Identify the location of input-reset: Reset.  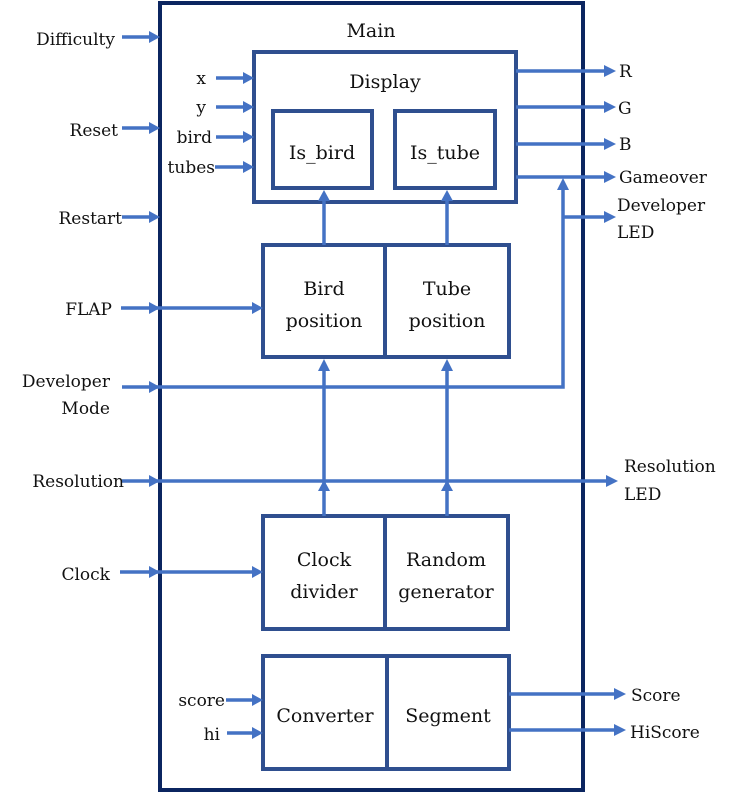
(115, 131).